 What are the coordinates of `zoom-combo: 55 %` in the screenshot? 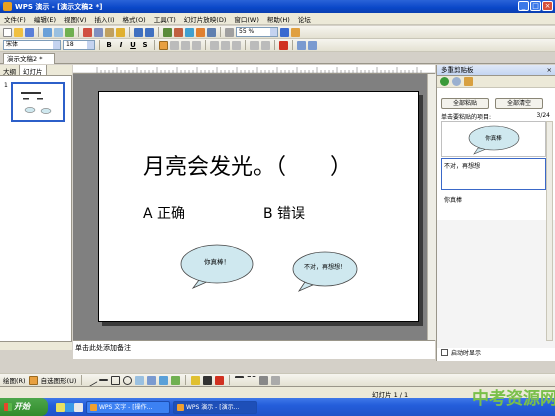 It's located at (257, 32).